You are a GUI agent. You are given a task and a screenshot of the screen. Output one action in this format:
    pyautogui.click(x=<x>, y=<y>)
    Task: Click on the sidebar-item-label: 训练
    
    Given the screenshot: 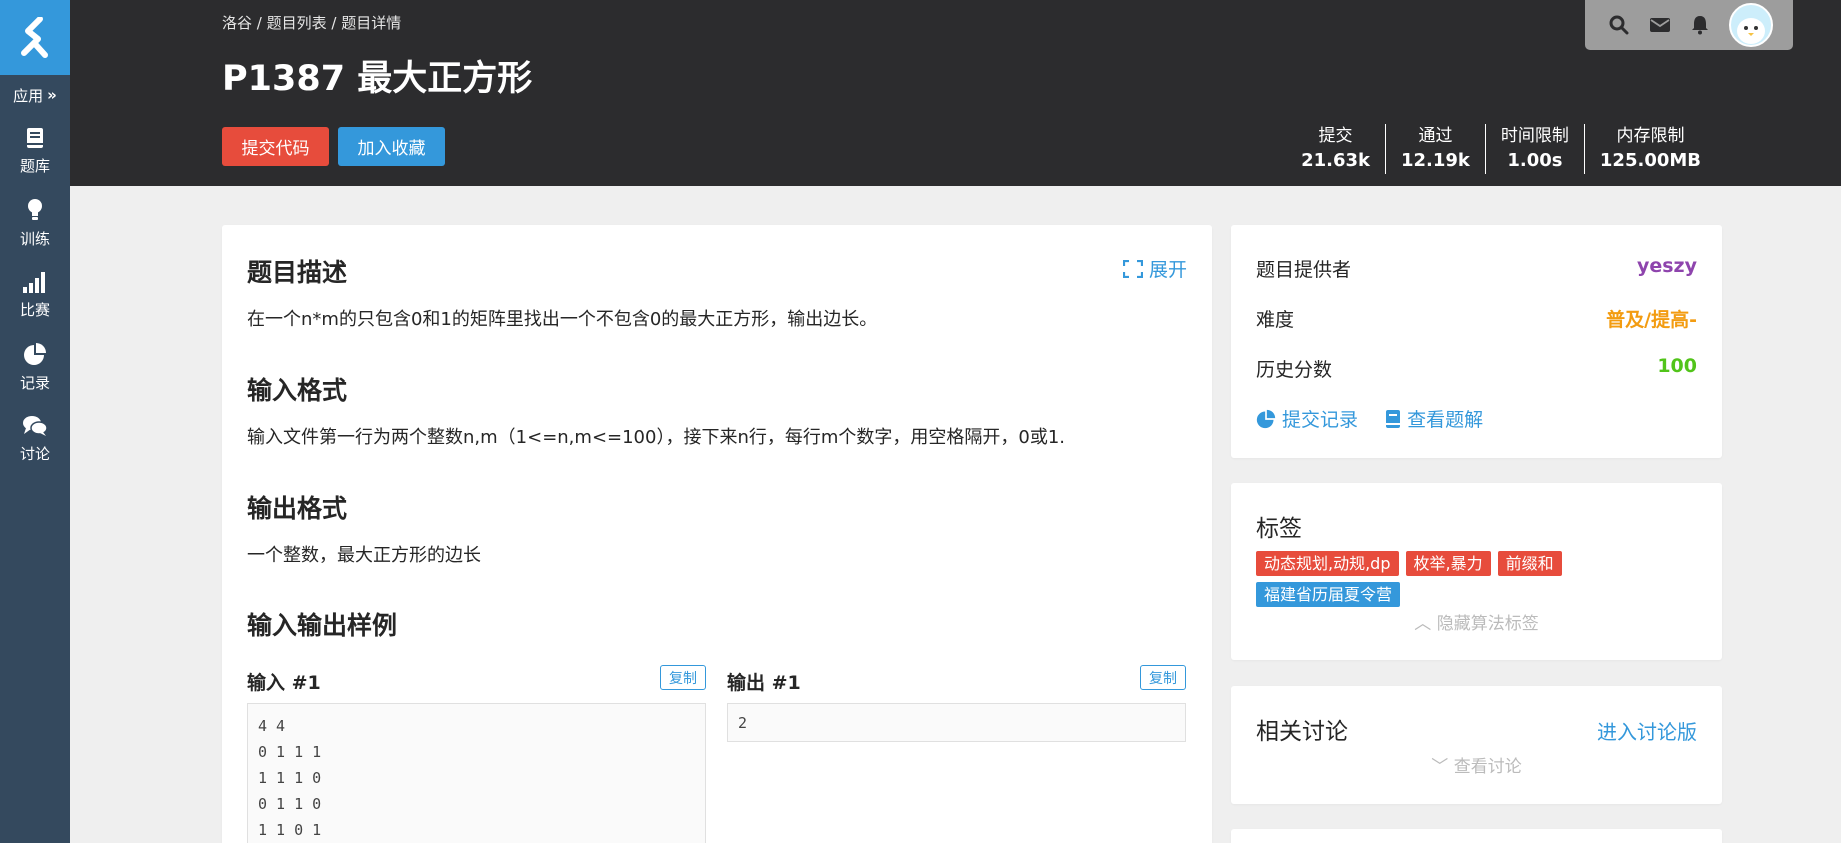 What is the action you would take?
    pyautogui.click(x=34, y=238)
    